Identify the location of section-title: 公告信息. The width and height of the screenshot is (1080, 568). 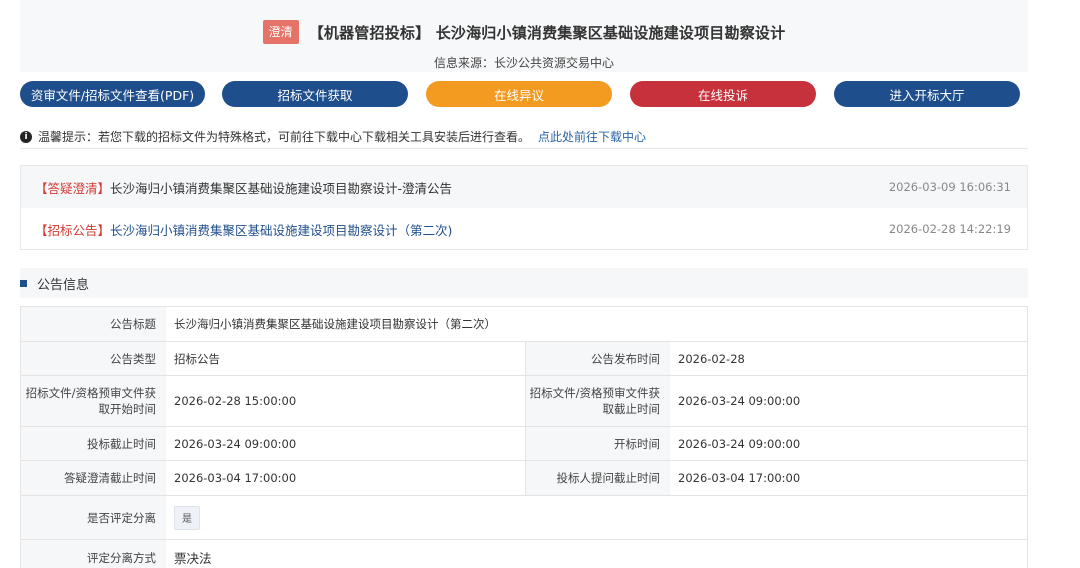
(63, 285).